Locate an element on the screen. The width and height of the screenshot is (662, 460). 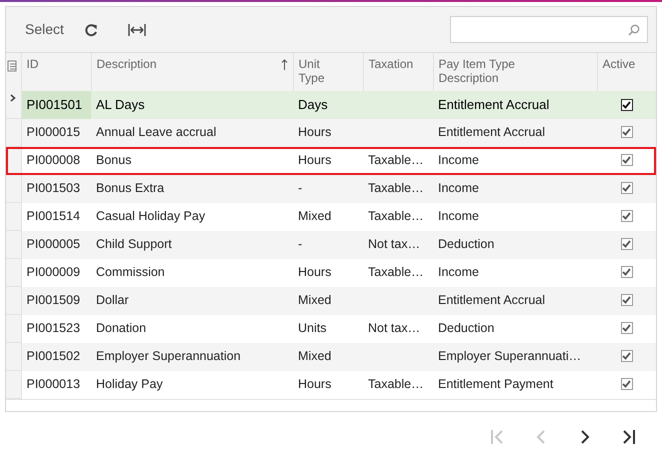
column-header: Description is located at coordinates (126, 64).